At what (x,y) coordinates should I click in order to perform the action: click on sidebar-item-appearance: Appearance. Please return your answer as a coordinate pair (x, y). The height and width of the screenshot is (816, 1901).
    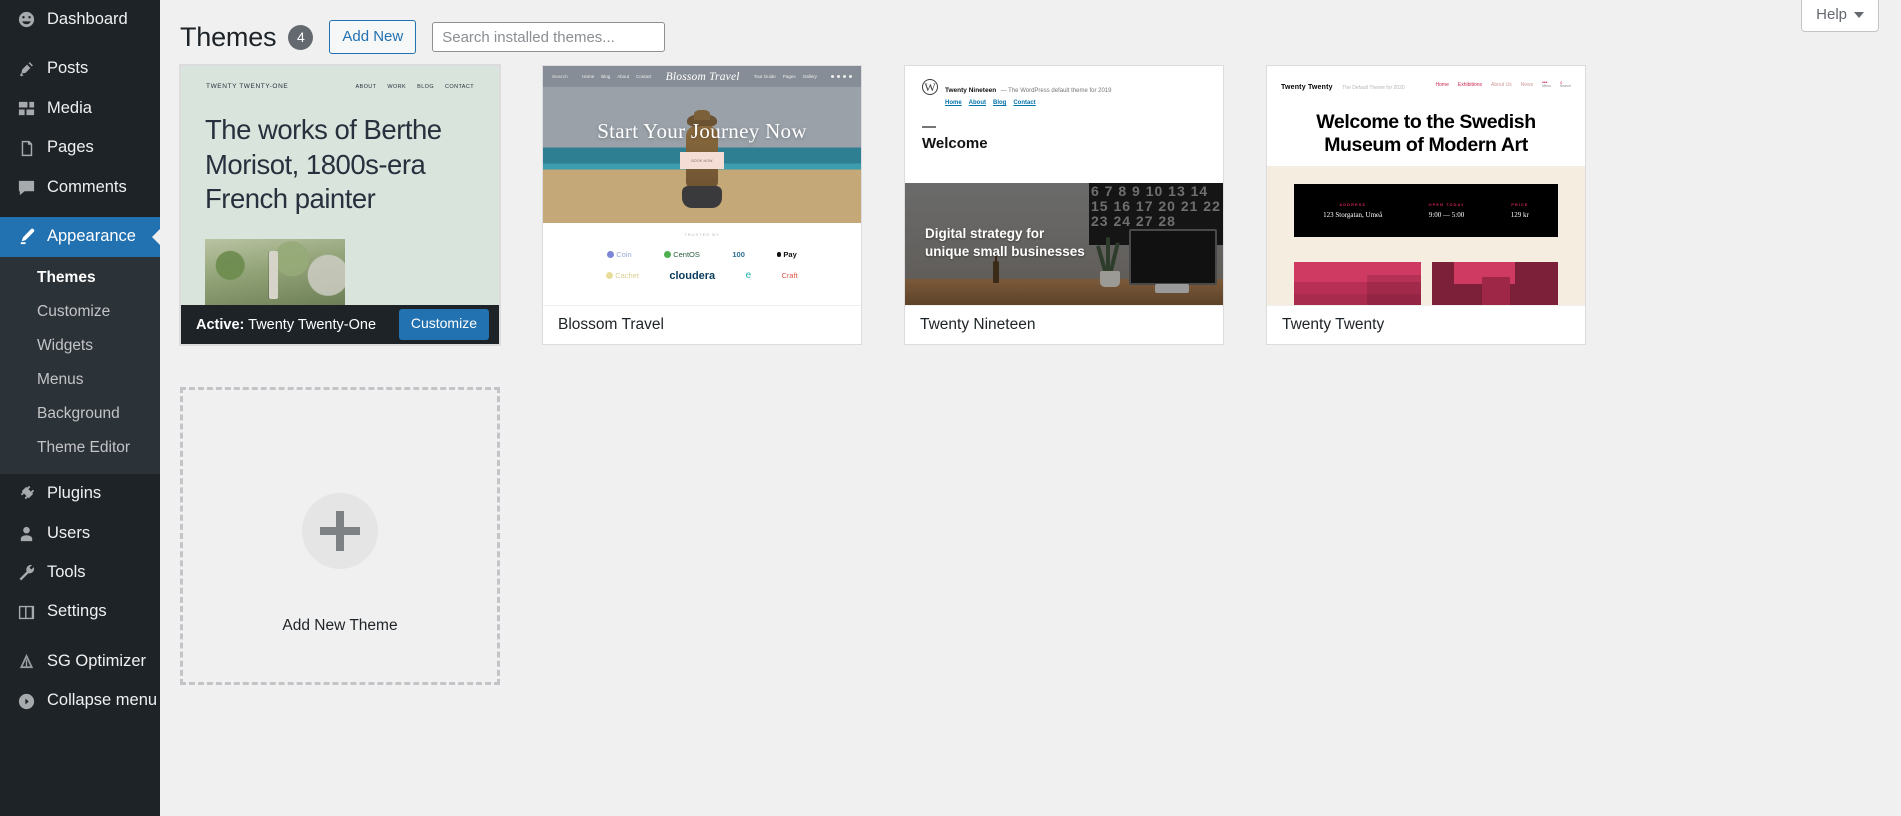
    Looking at the image, I should click on (80, 237).